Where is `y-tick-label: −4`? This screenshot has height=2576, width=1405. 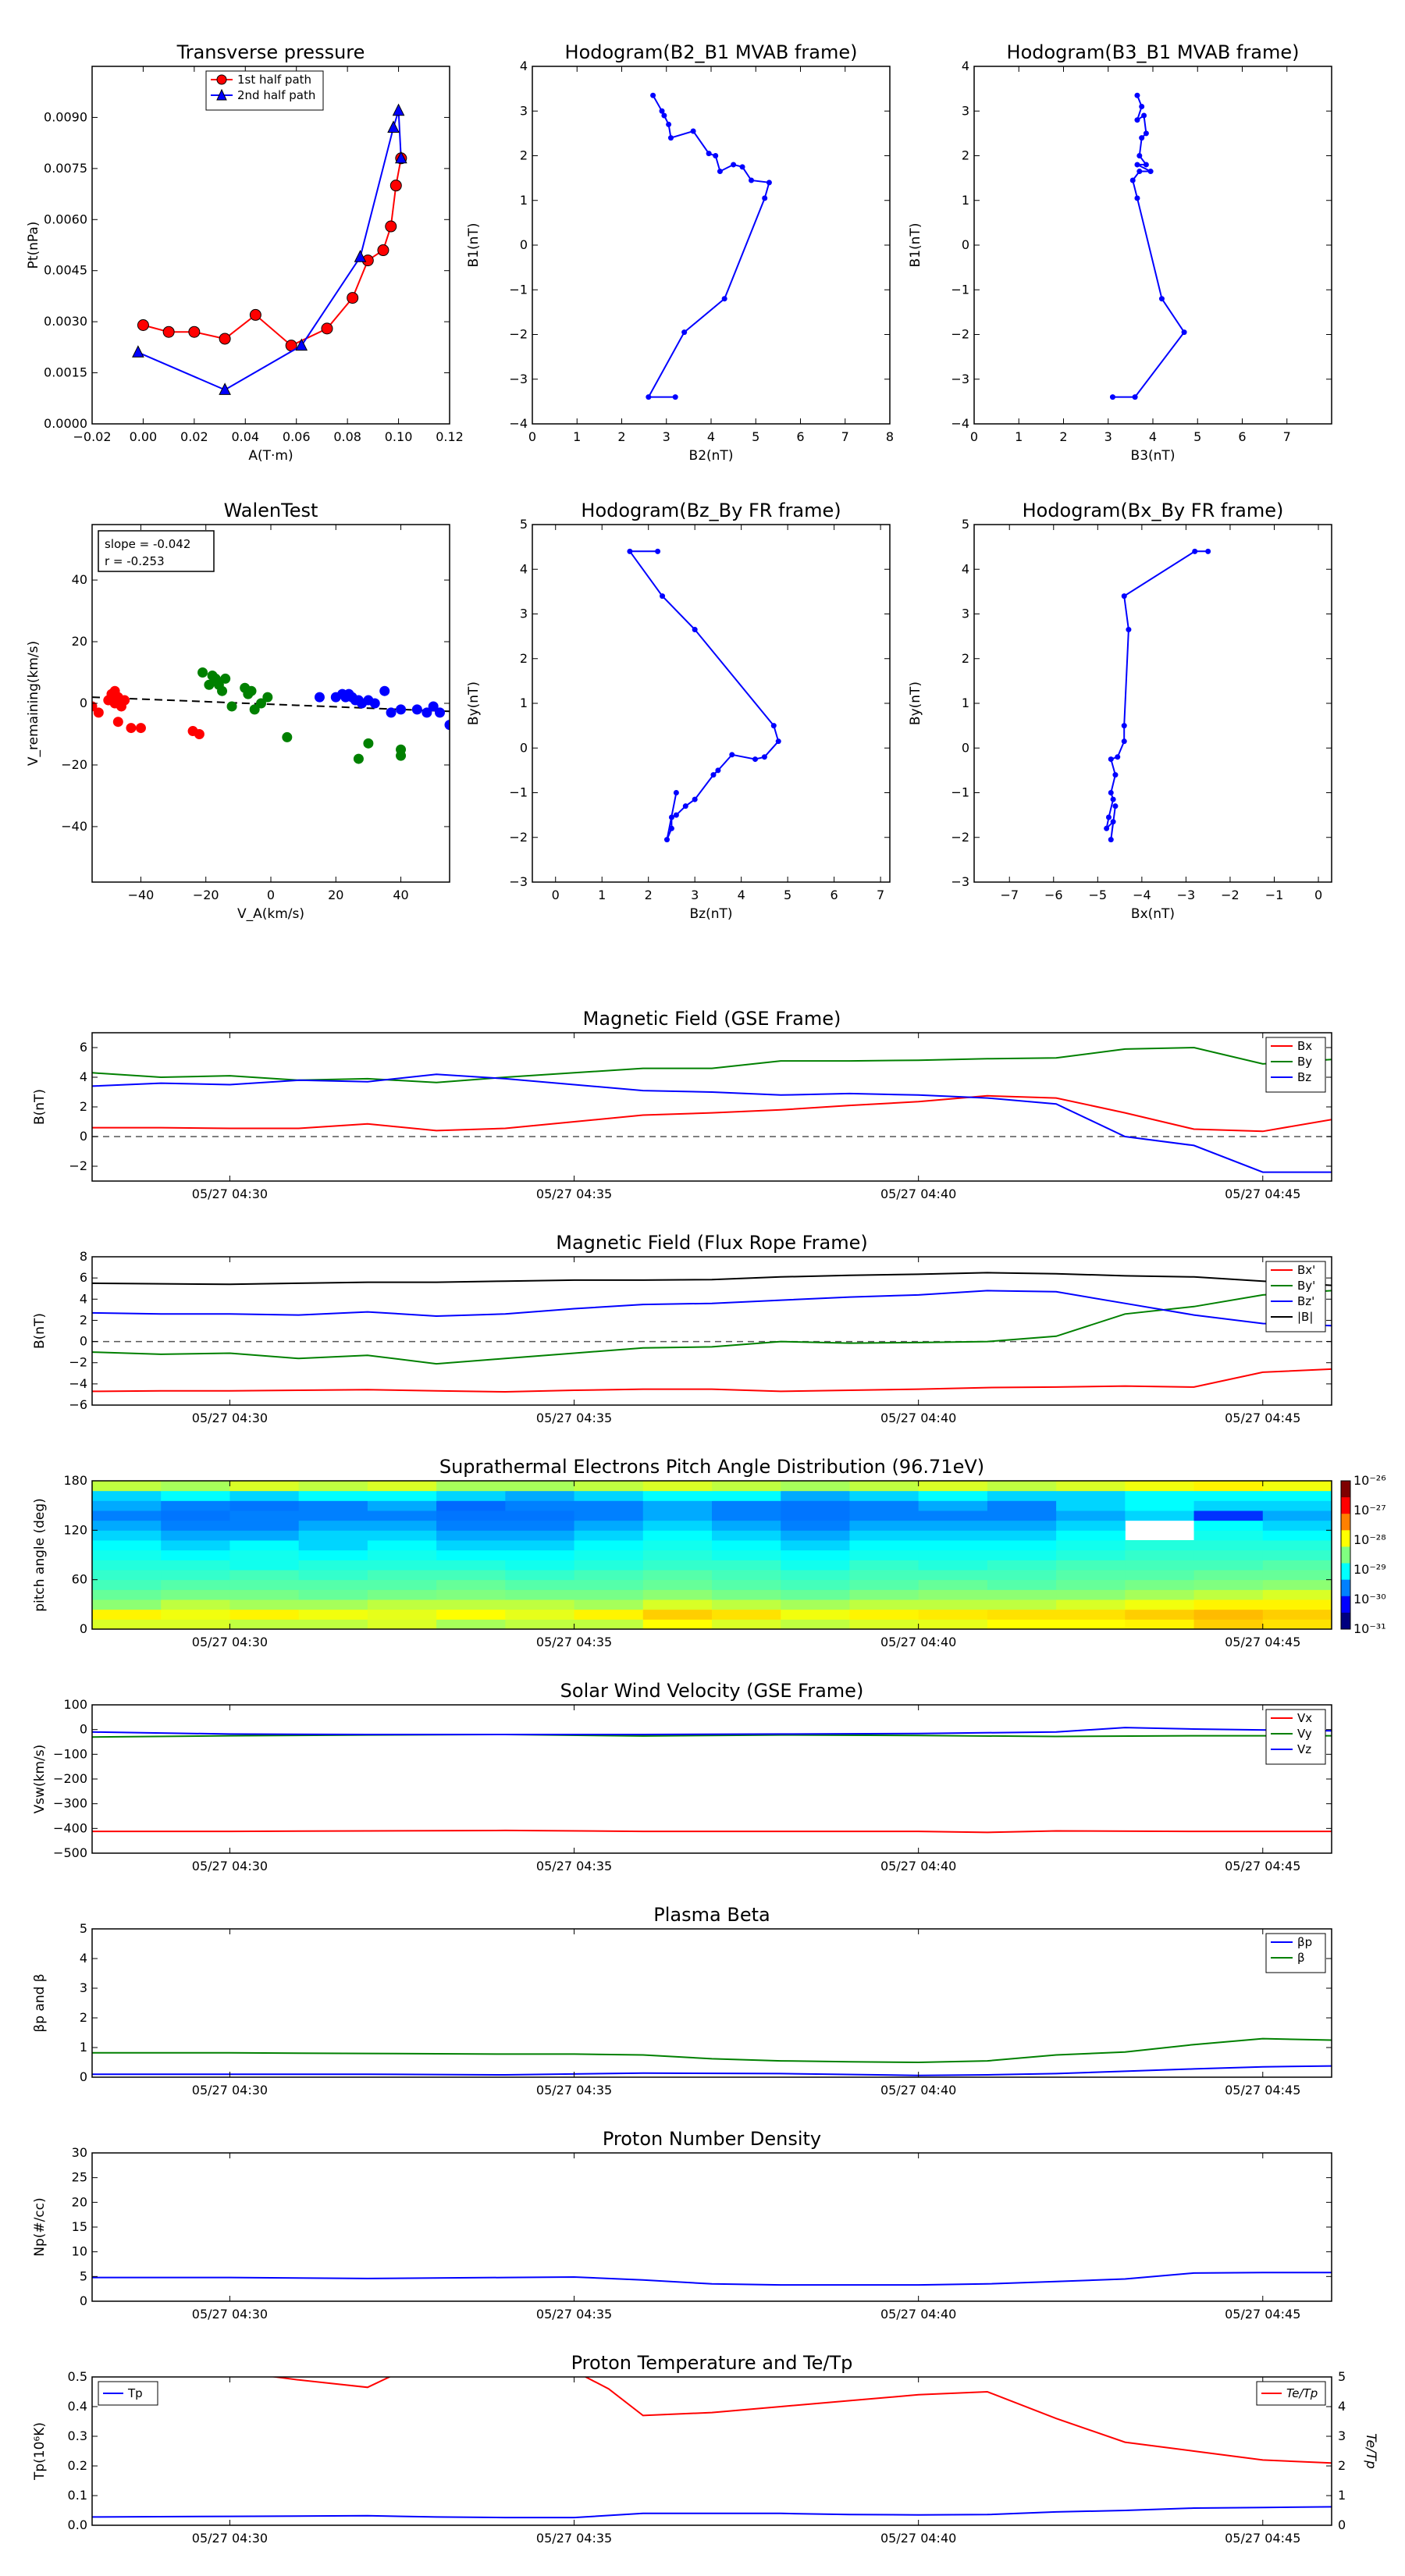
y-tick-label: −4 is located at coordinates (78, 1383).